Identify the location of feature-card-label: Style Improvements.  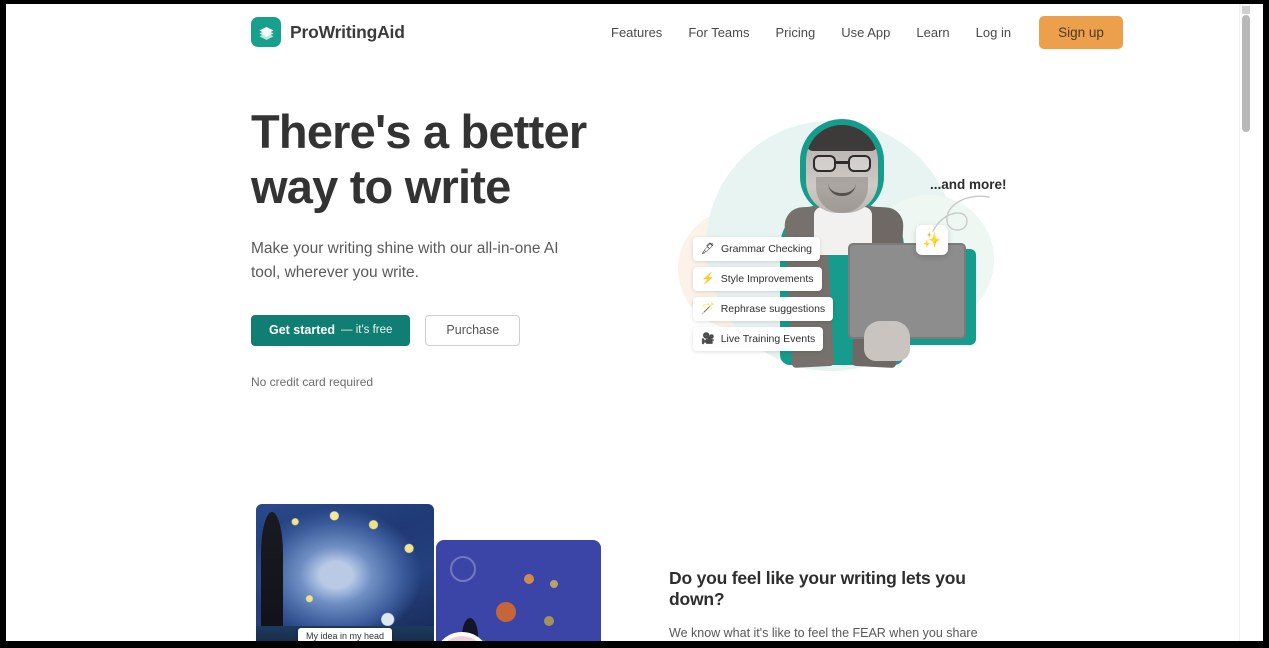
(767, 279).